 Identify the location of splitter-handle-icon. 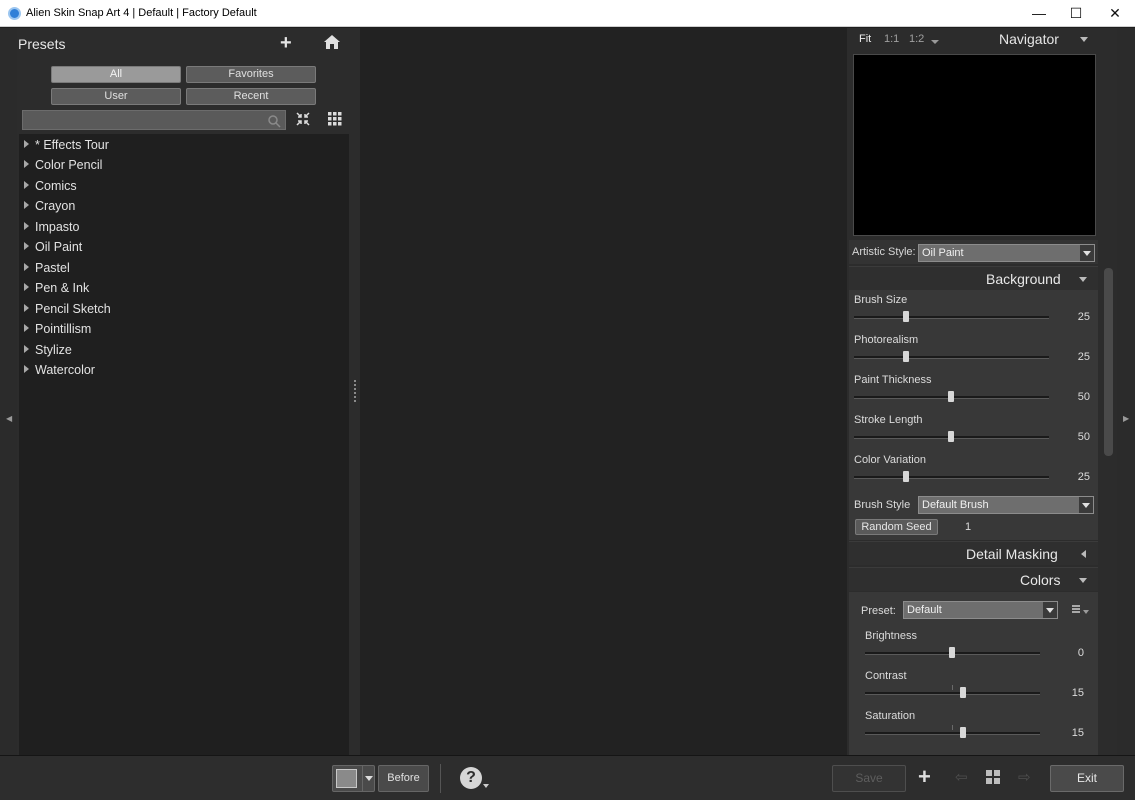
(355, 391).